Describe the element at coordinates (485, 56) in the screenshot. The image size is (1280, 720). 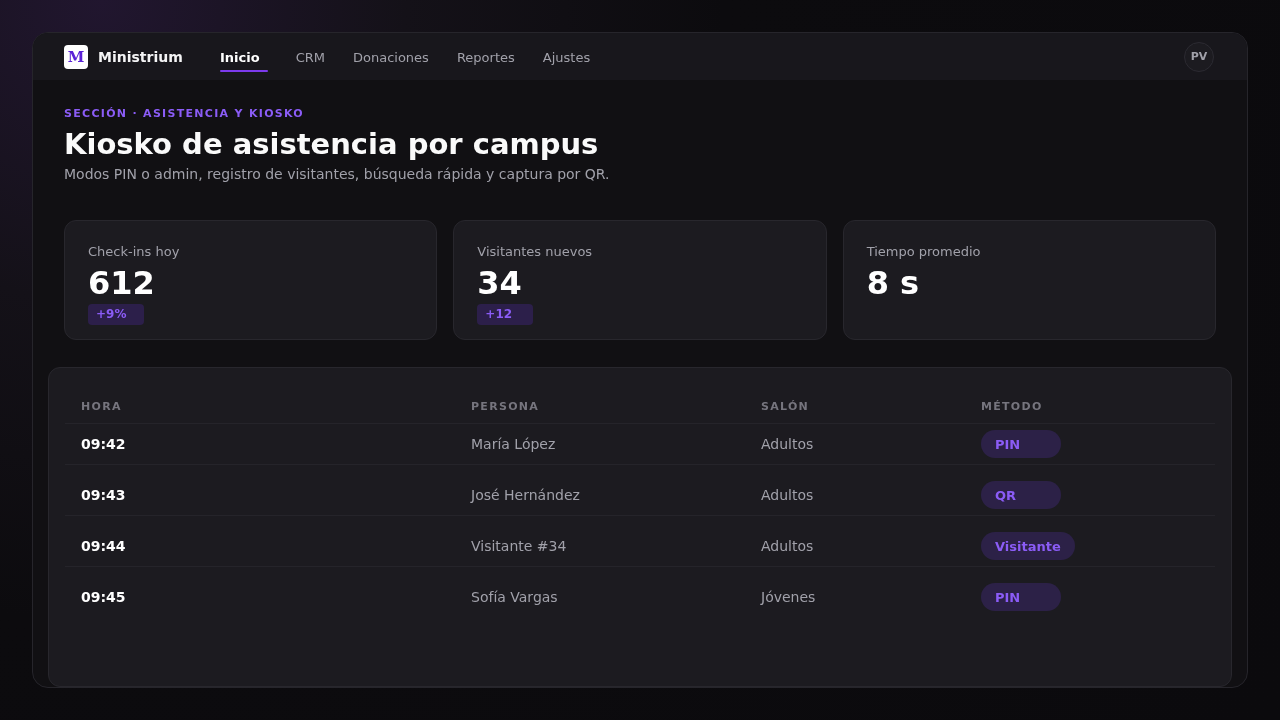
I see `nav-tab: Reportes` at that location.